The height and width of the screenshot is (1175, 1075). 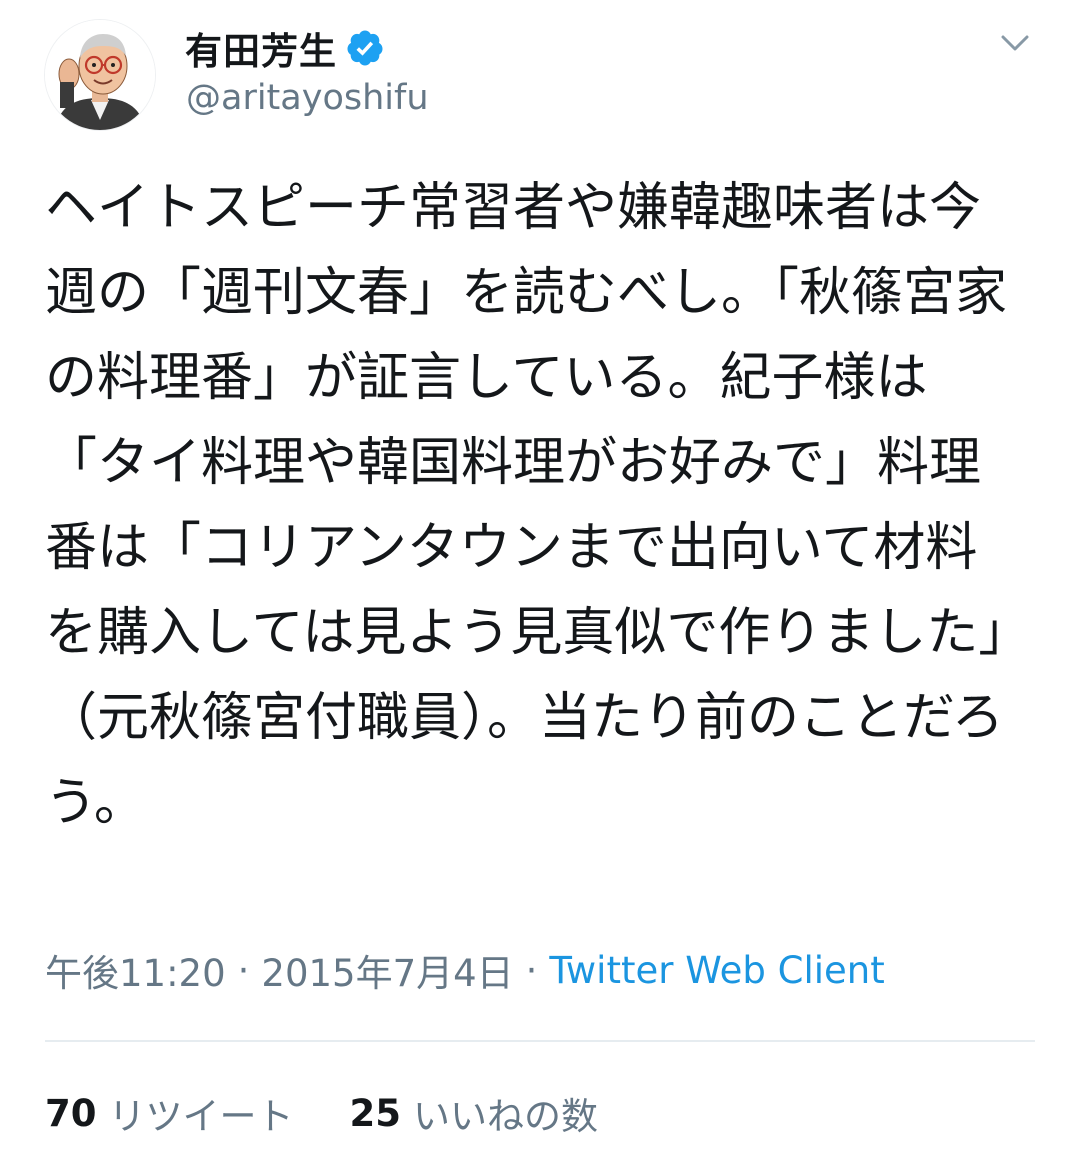 I want to click on likes-count: 25, so click(x=375, y=1113).